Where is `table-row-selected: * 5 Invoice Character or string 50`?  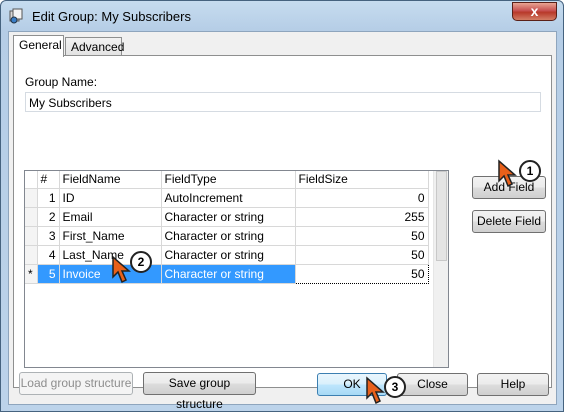
table-row-selected: * 5 Invoice Character or string 50 is located at coordinates (227, 273).